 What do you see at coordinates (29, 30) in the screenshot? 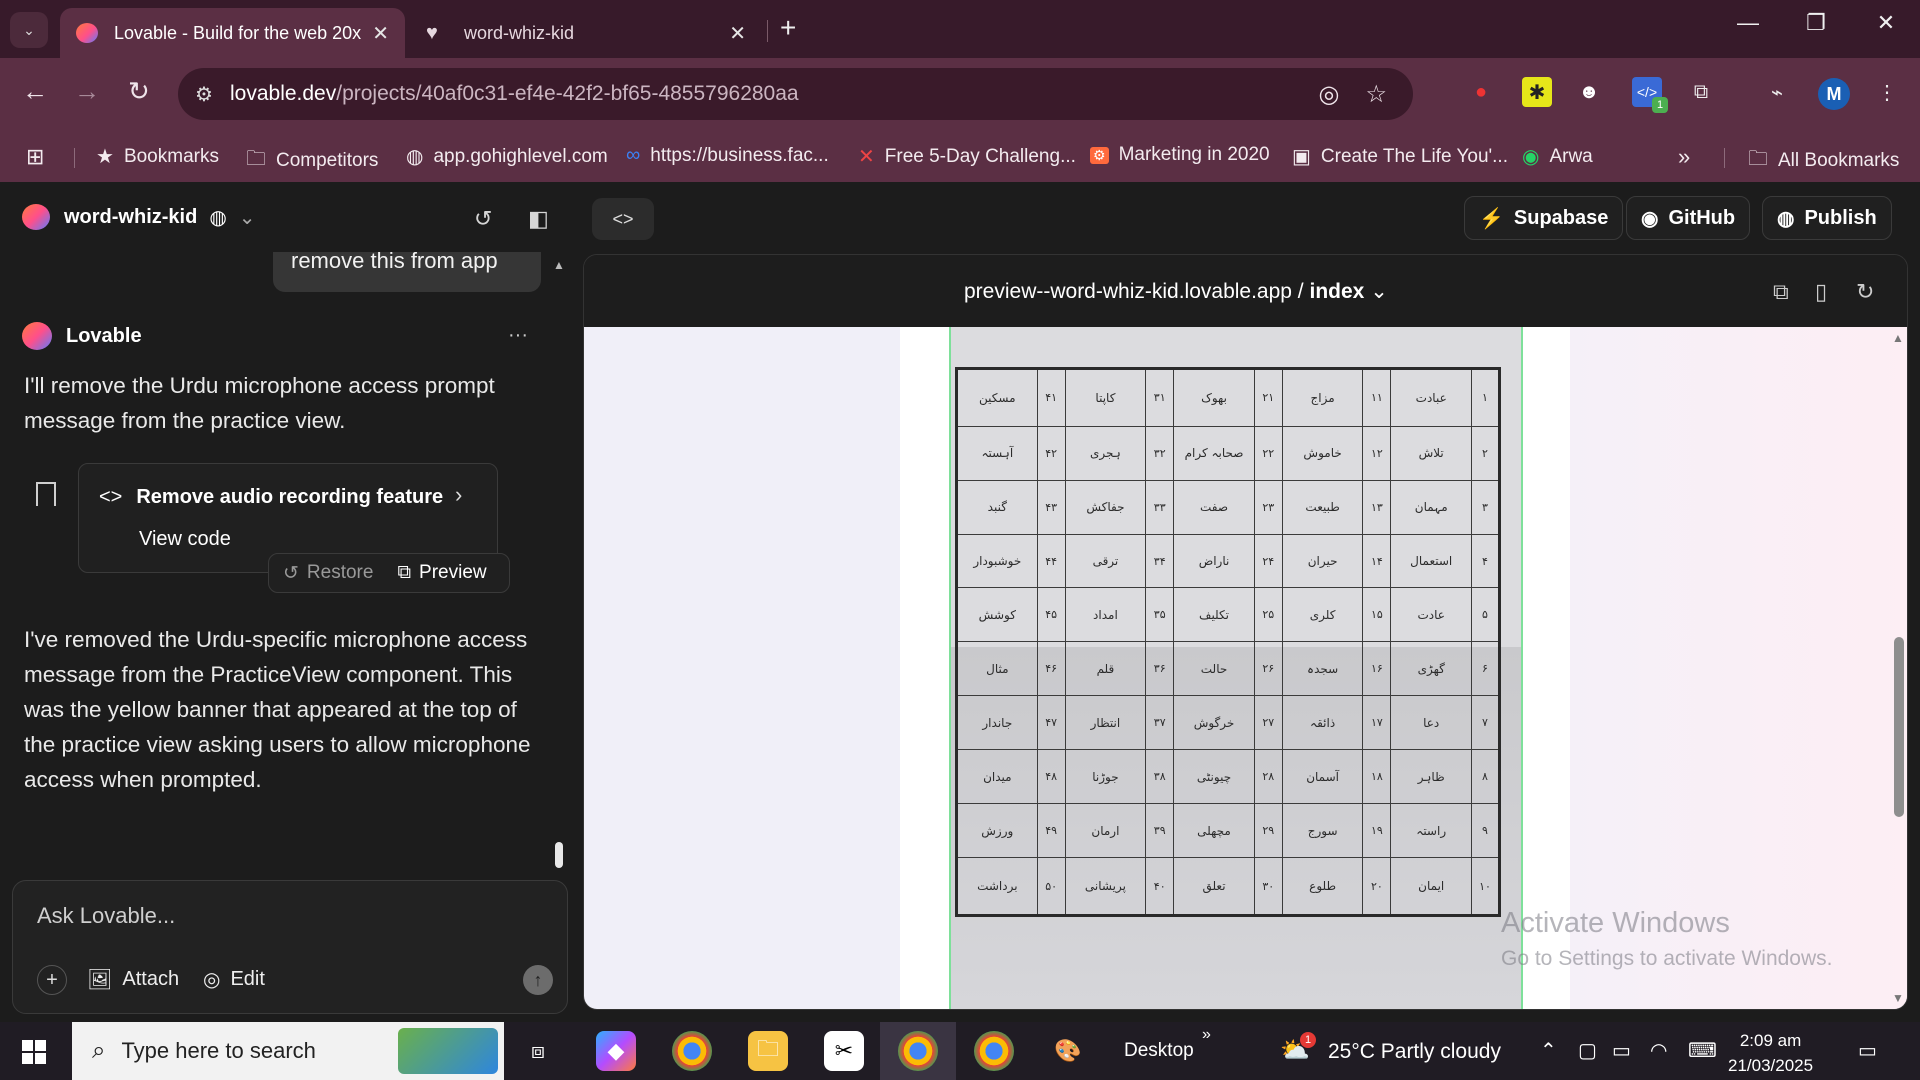
I see `tab-search-button: ⌄` at bounding box center [29, 30].